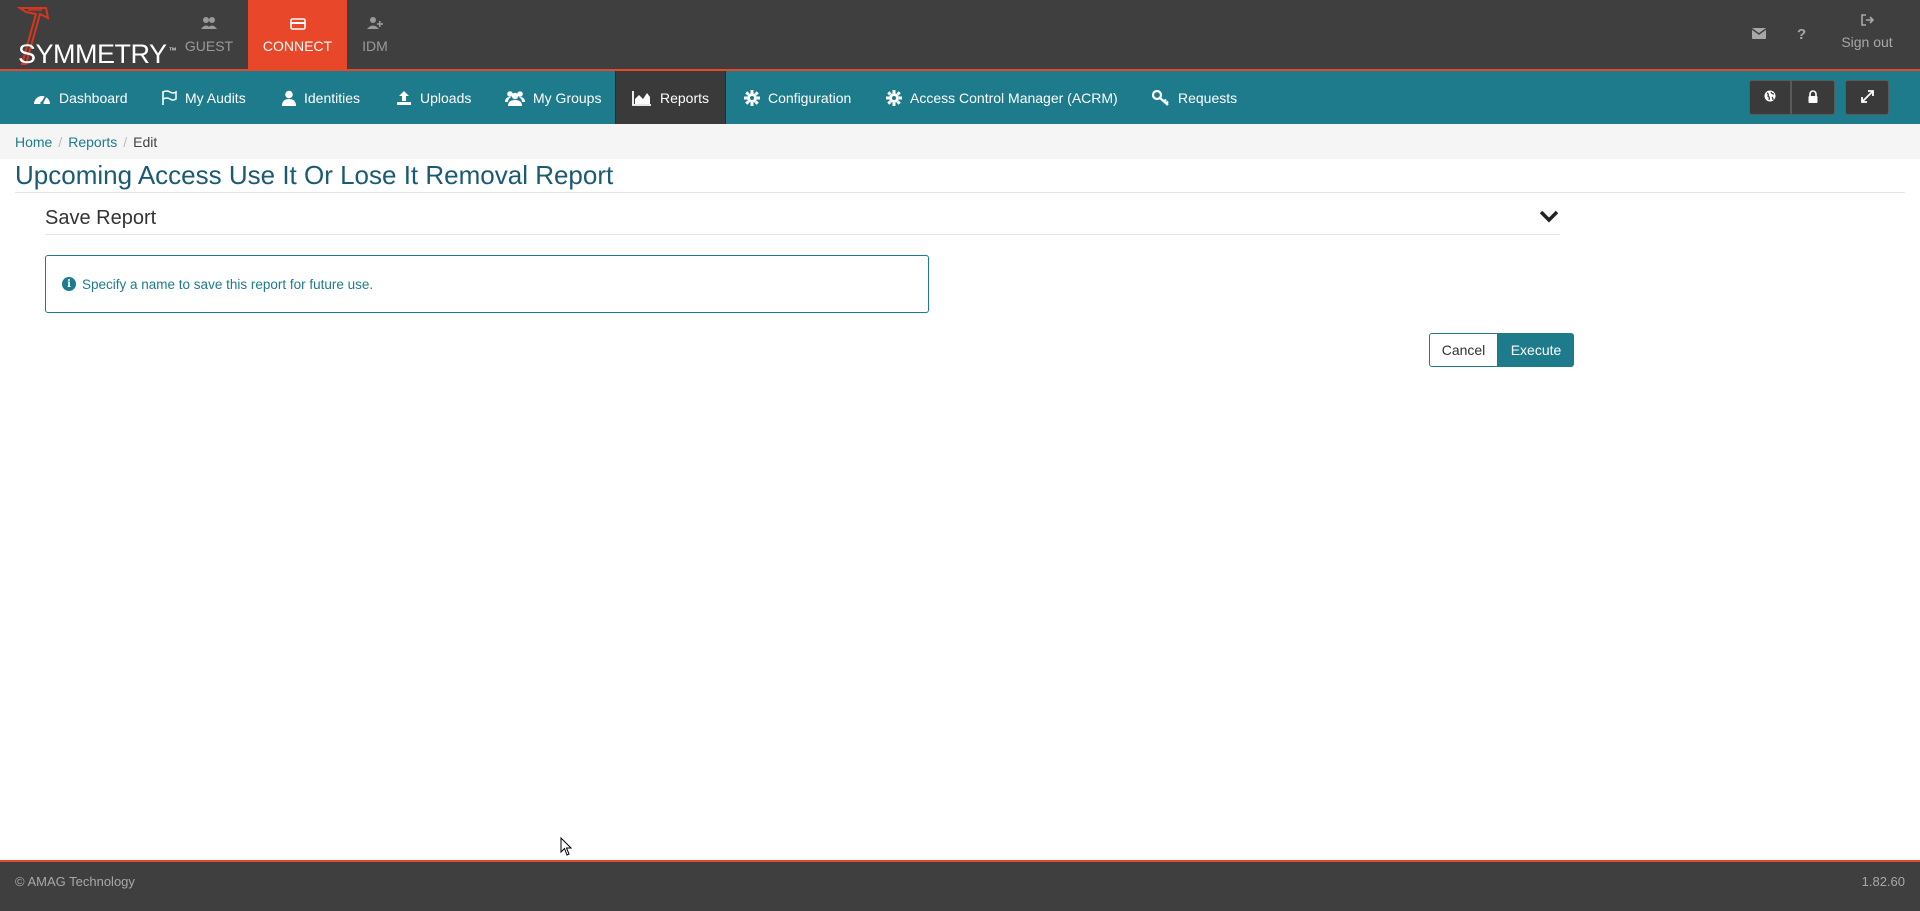  Describe the element at coordinates (92, 142) in the screenshot. I see `breadcrumb-reports: Reports` at that location.